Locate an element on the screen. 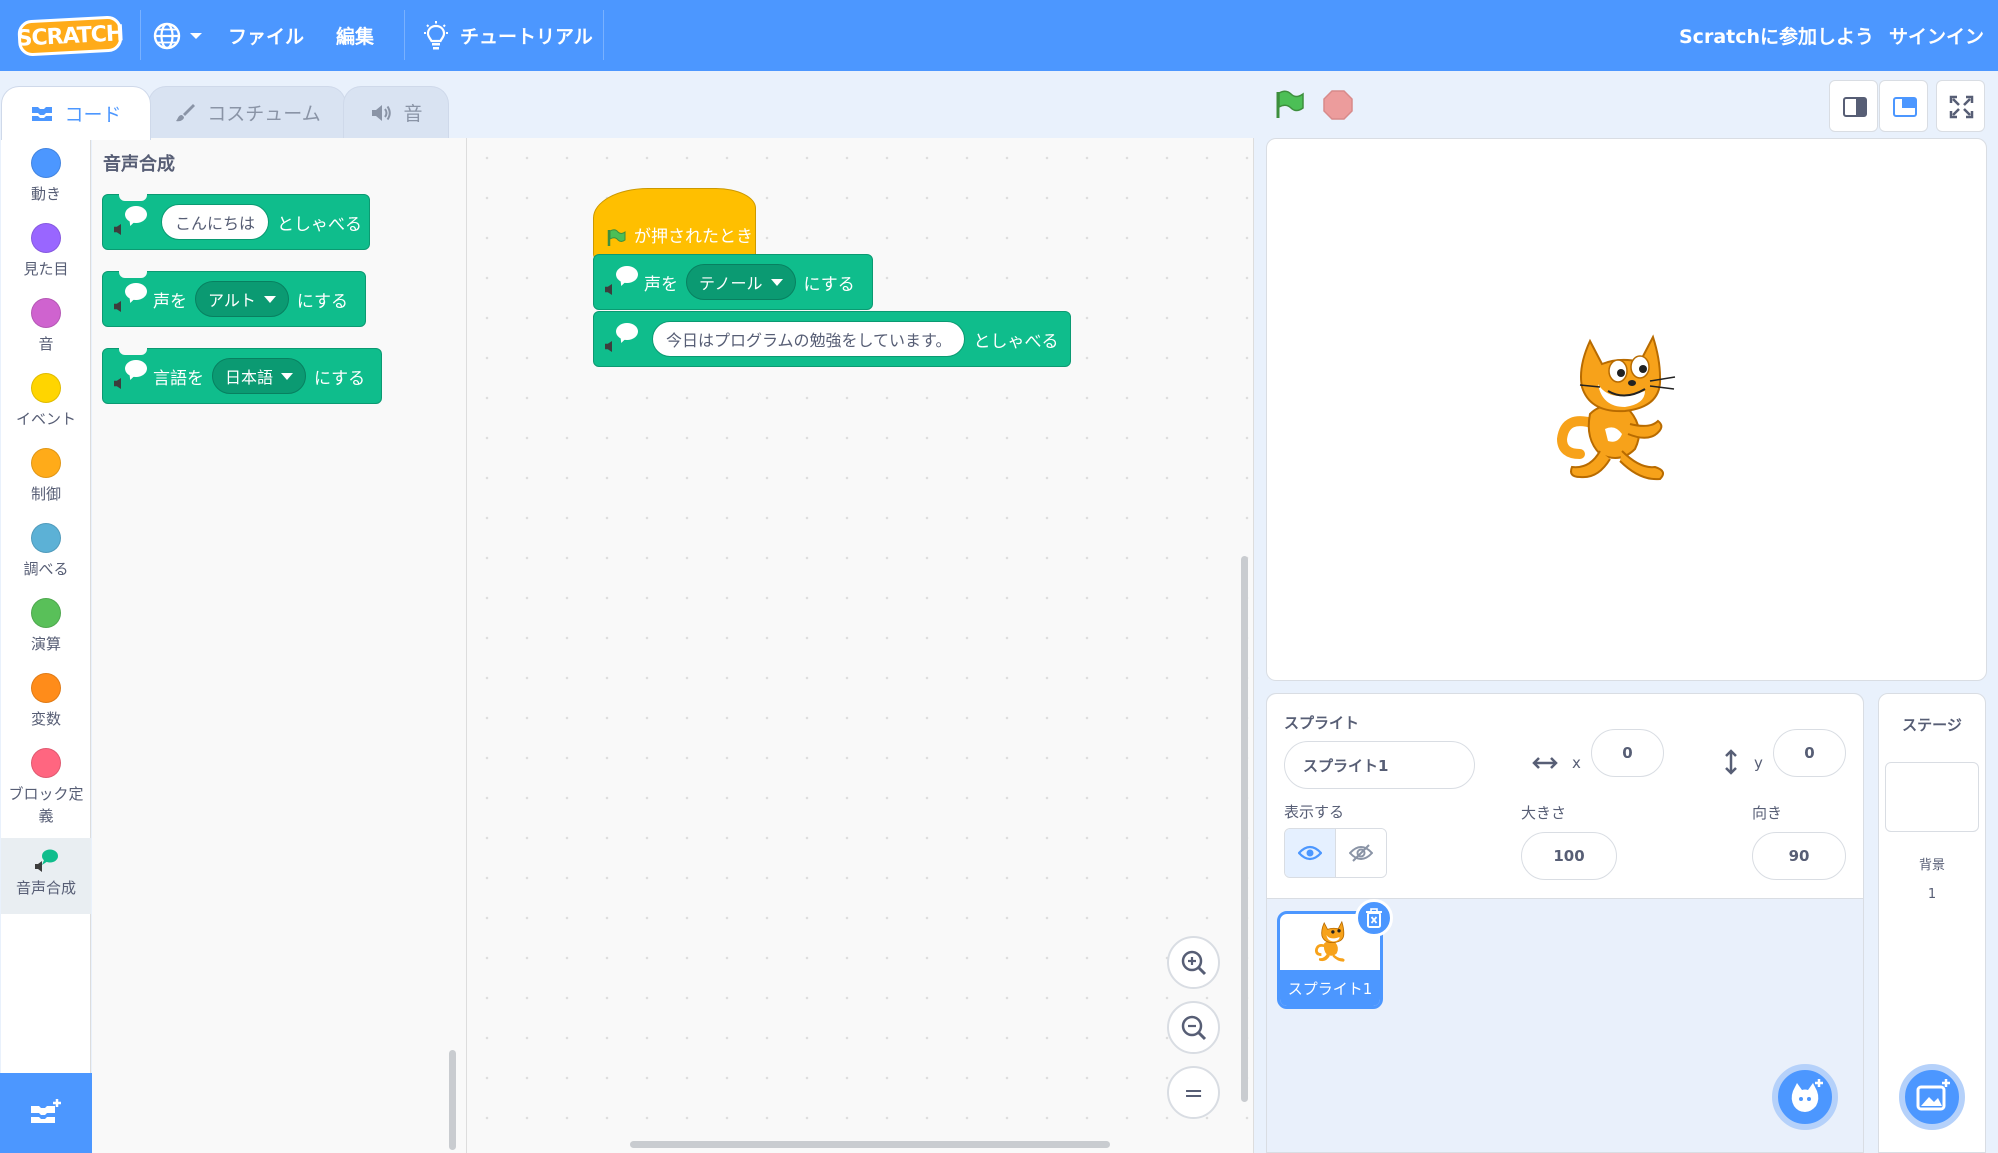 The width and height of the screenshot is (1998, 1153). sprite-info: スプライト スプライト1 x 0 y 0 表示する 大きさ 100 向き 90 is located at coordinates (1565, 796).